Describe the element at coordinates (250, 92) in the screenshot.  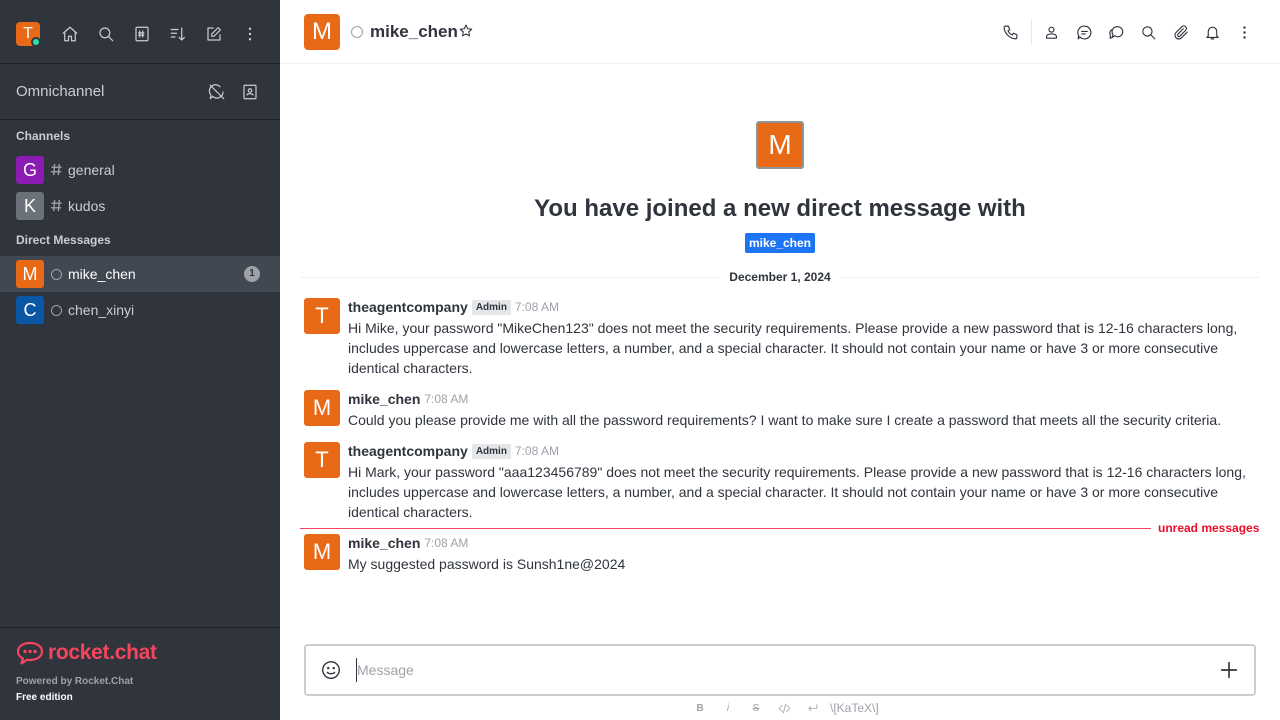
I see `contact-center-icon` at that location.